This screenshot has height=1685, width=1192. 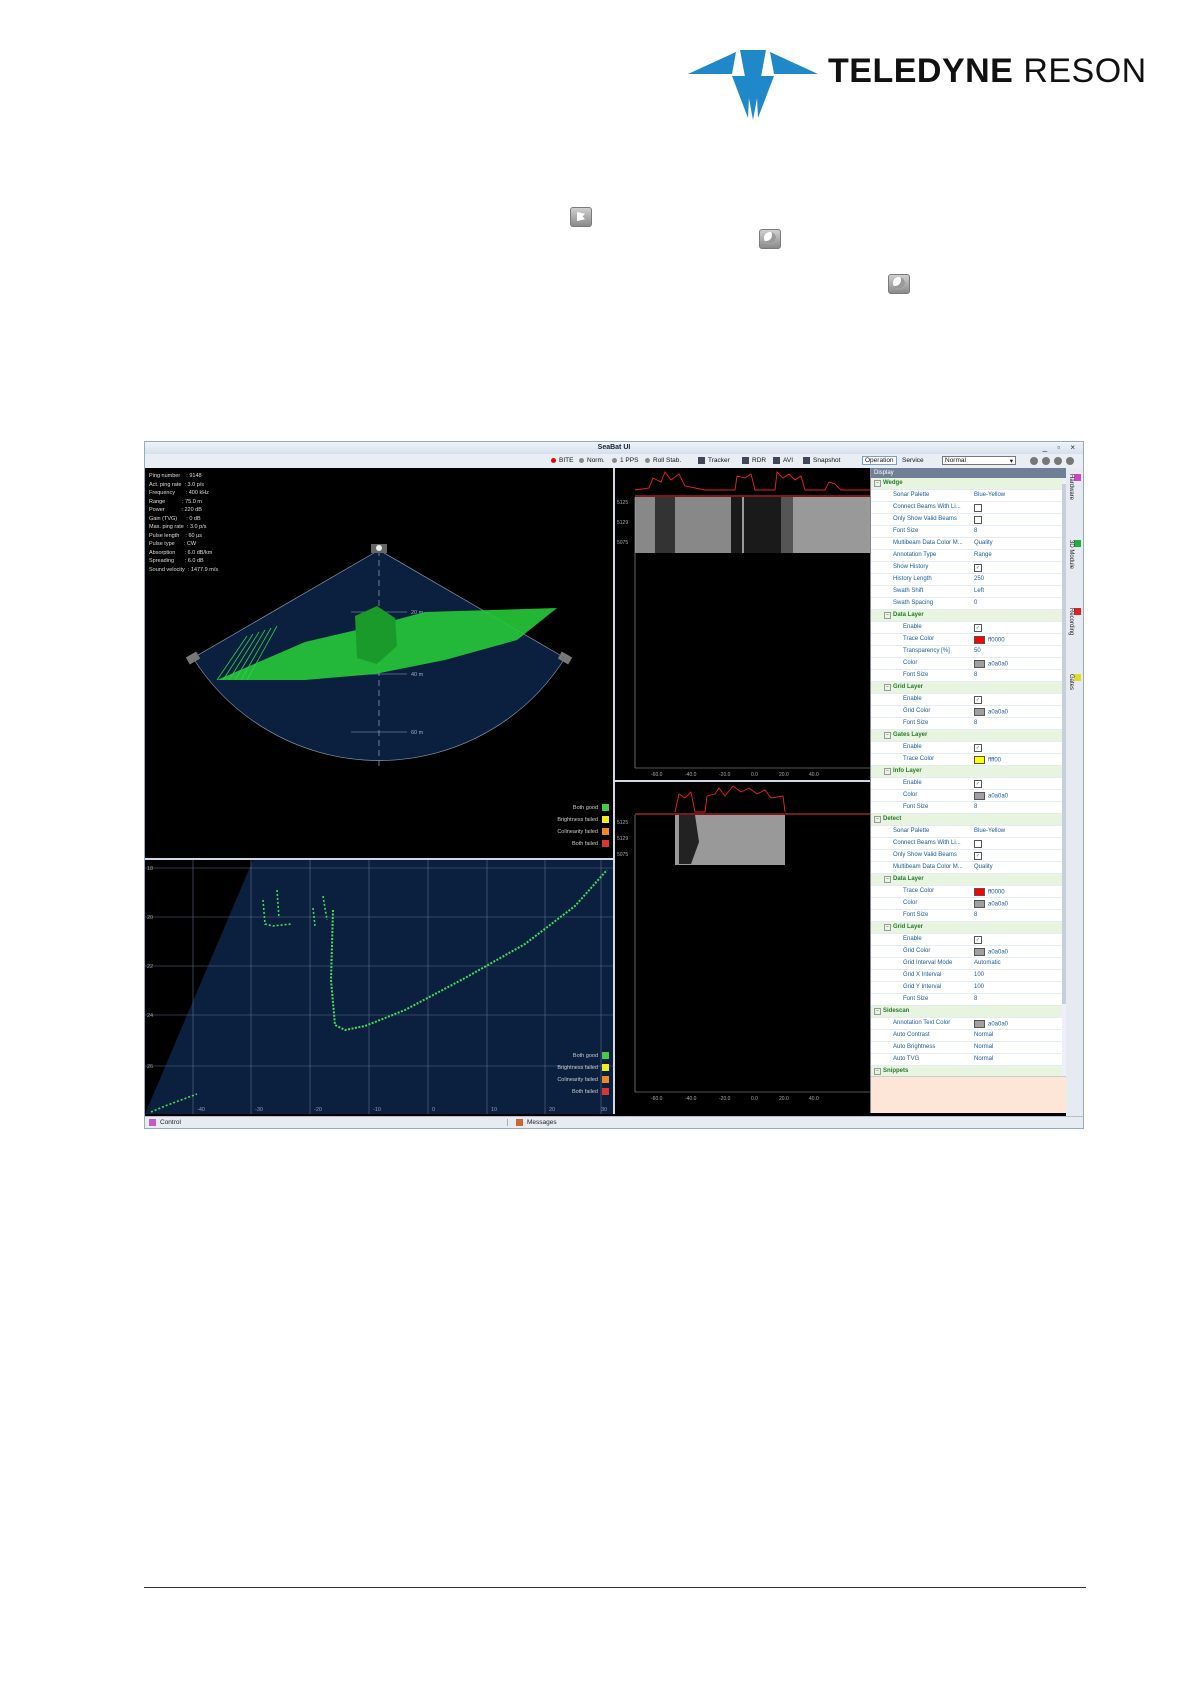 I want to click on property-category: − Gates Layer, so click(x=969, y=736).